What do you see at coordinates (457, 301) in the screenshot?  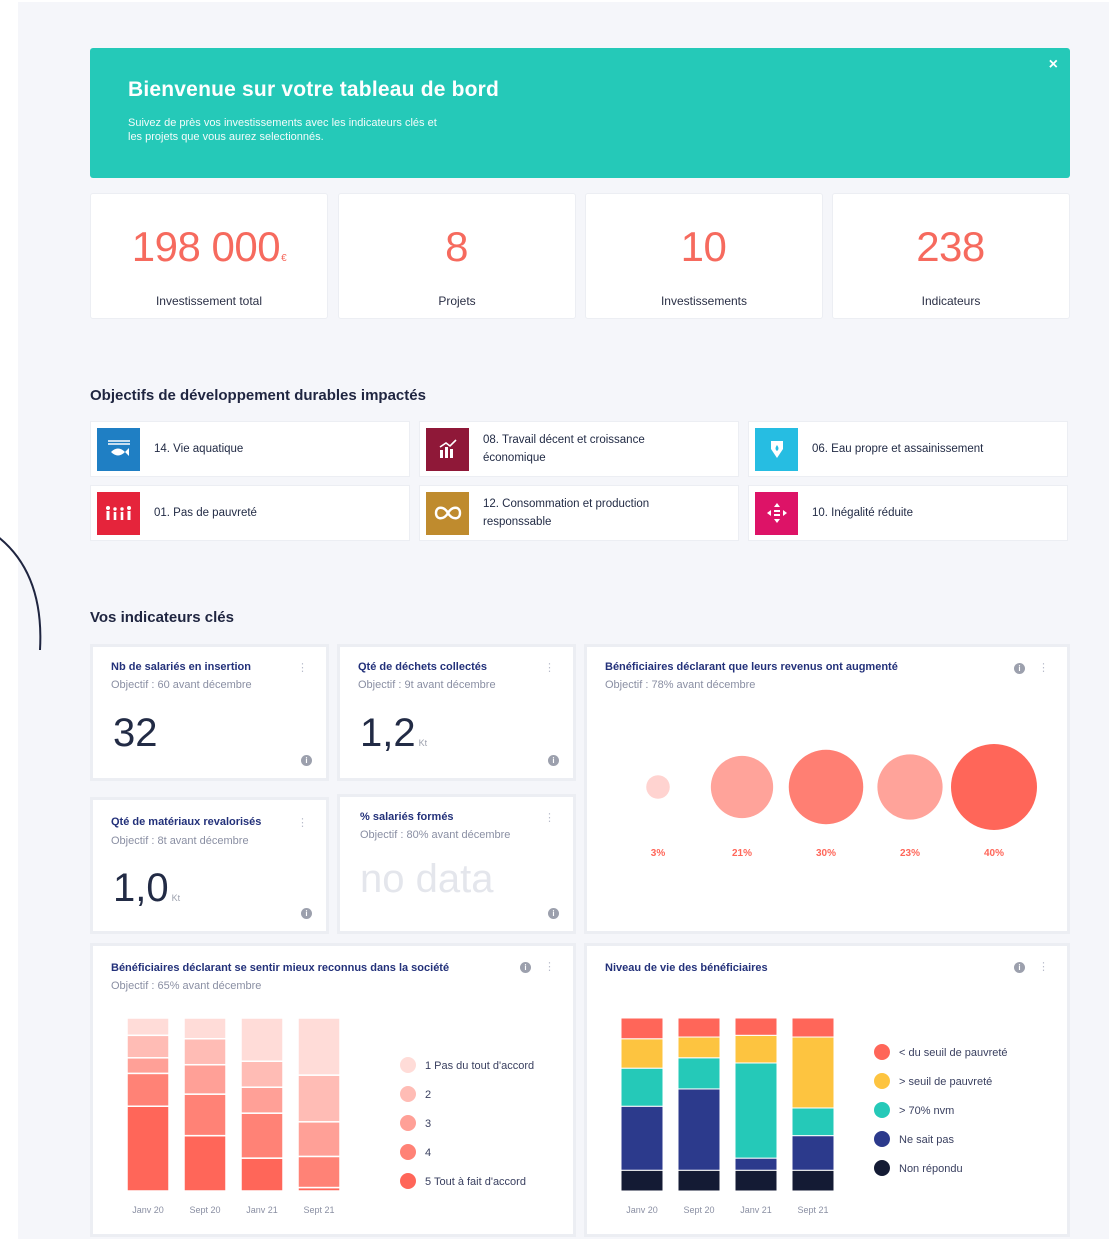 I see `kpi-label: Projets` at bounding box center [457, 301].